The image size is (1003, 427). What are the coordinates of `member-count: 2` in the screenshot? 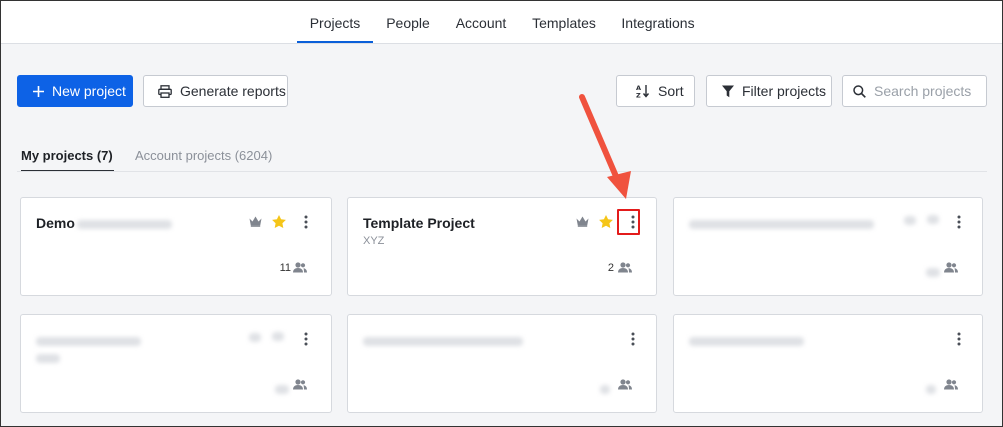 It's located at (610, 268).